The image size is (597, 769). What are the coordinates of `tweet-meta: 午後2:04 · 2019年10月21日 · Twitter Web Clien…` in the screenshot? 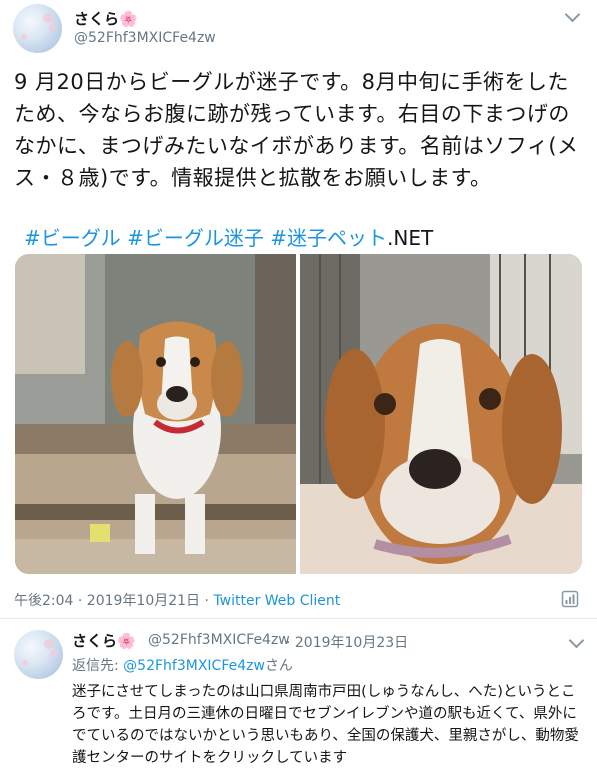 It's located at (177, 600).